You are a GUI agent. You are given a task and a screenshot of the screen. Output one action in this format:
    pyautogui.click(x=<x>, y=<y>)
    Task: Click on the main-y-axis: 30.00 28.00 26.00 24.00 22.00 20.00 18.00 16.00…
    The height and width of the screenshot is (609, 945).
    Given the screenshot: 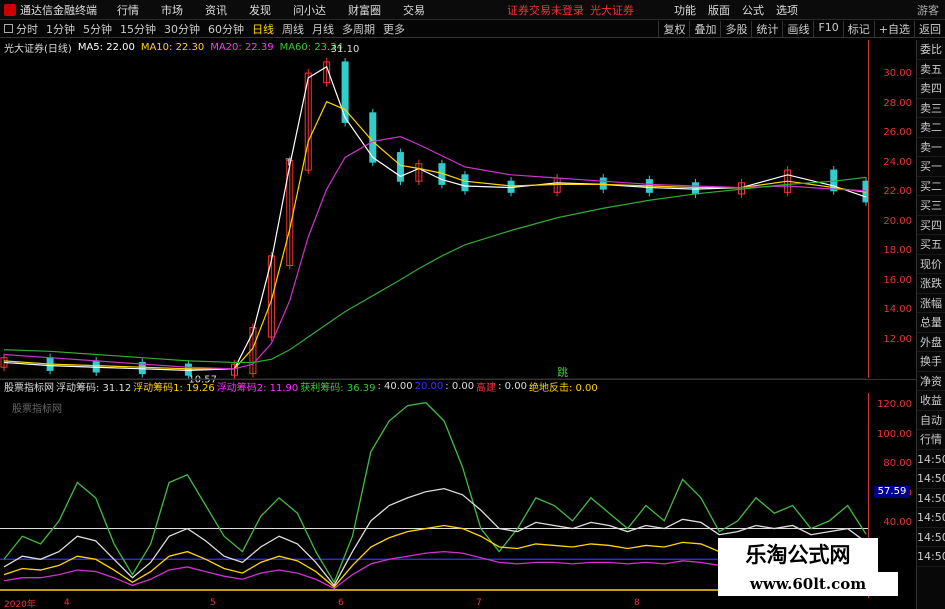 What is the action you would take?
    pyautogui.click(x=892, y=209)
    